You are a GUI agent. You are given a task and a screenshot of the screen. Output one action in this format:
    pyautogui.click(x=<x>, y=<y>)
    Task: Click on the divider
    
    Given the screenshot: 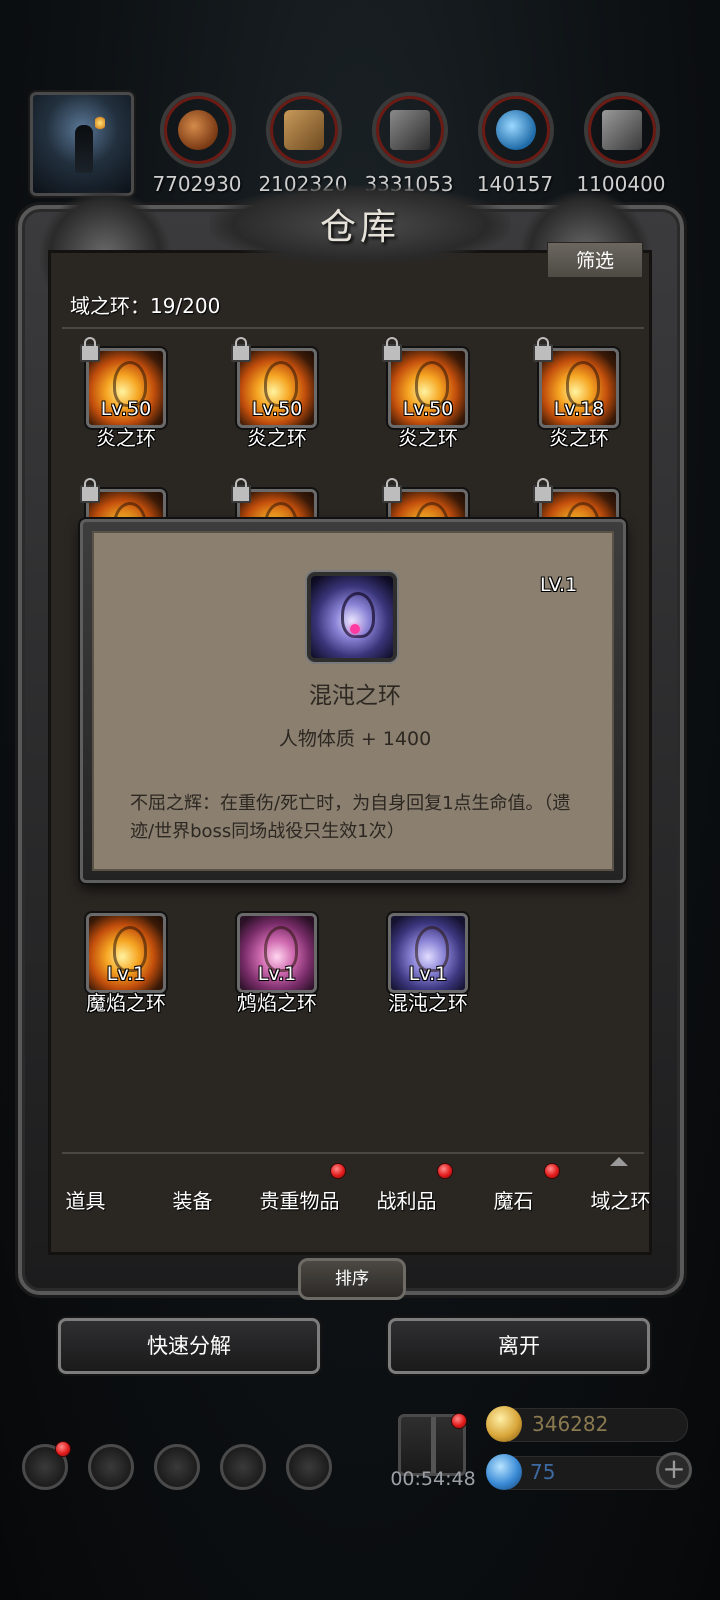 What is the action you would take?
    pyautogui.click(x=353, y=328)
    